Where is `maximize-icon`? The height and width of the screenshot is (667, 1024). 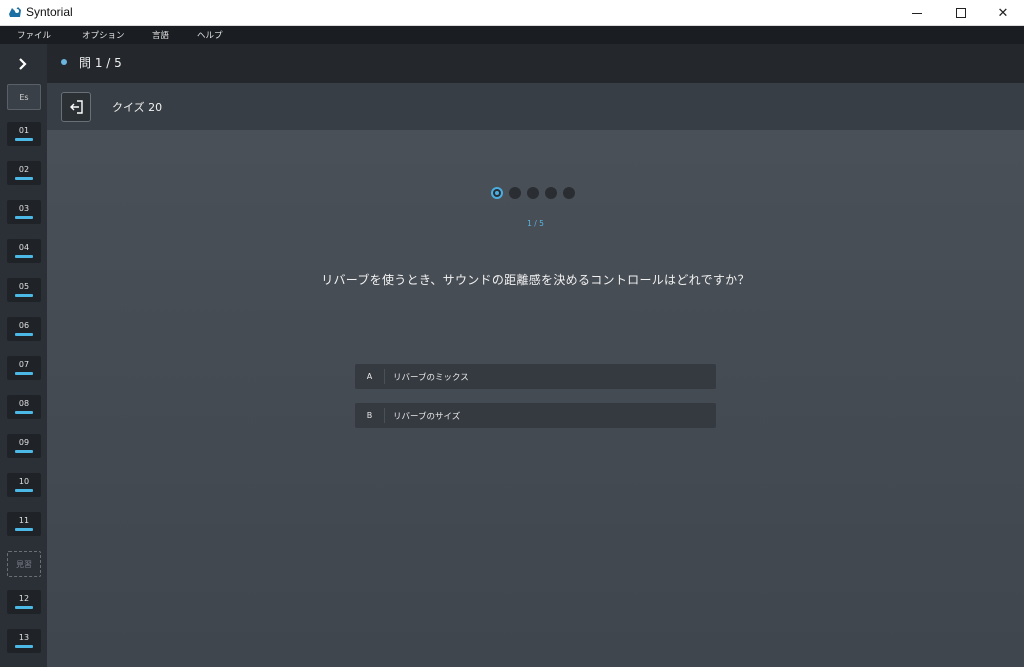
maximize-icon is located at coordinates (961, 13).